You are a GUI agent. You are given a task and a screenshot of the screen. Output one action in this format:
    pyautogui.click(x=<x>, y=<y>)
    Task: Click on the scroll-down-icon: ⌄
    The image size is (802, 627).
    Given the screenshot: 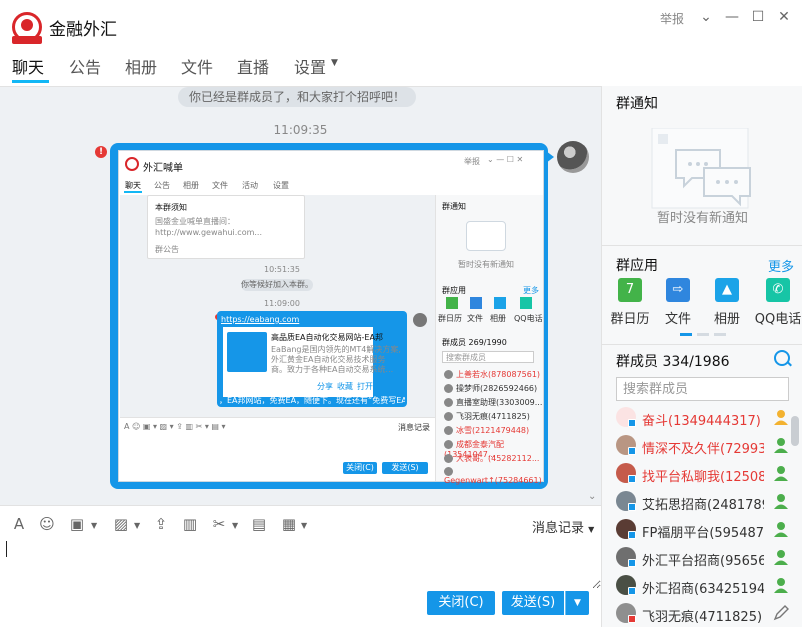 What is the action you would take?
    pyautogui.click(x=592, y=496)
    